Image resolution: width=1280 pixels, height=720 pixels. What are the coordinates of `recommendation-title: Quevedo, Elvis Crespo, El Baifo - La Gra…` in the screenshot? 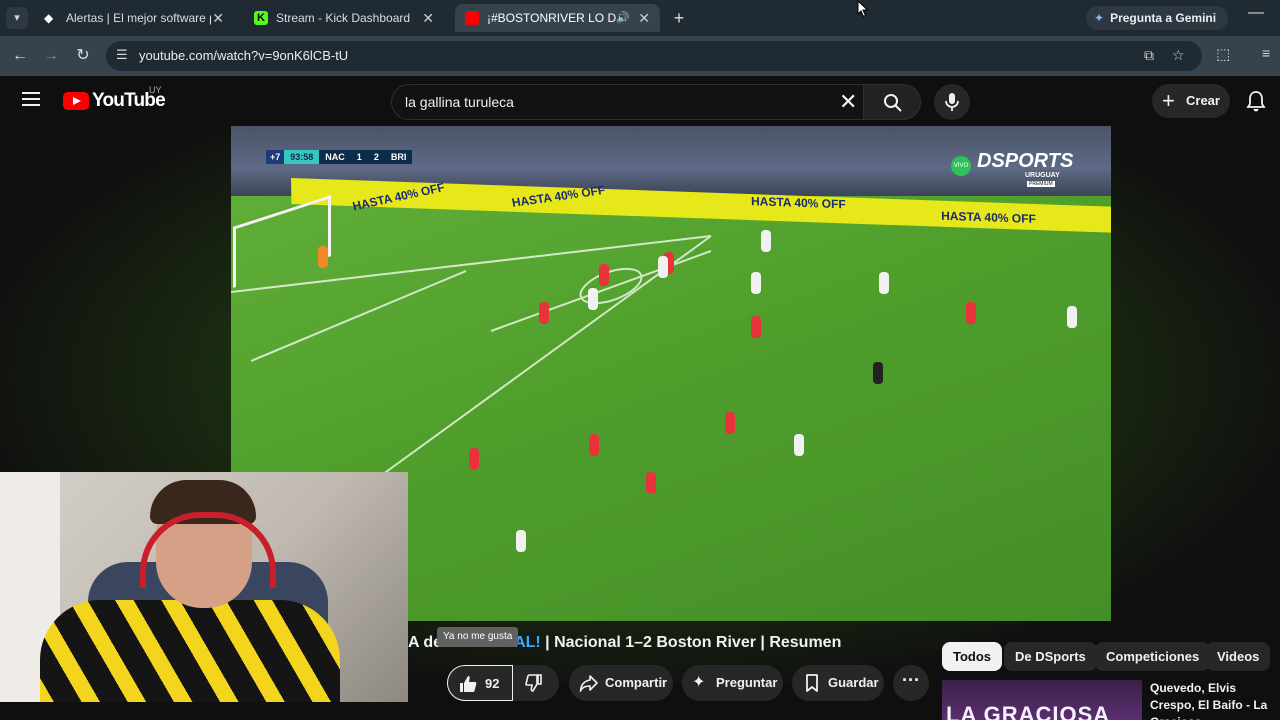 It's located at (1215, 700).